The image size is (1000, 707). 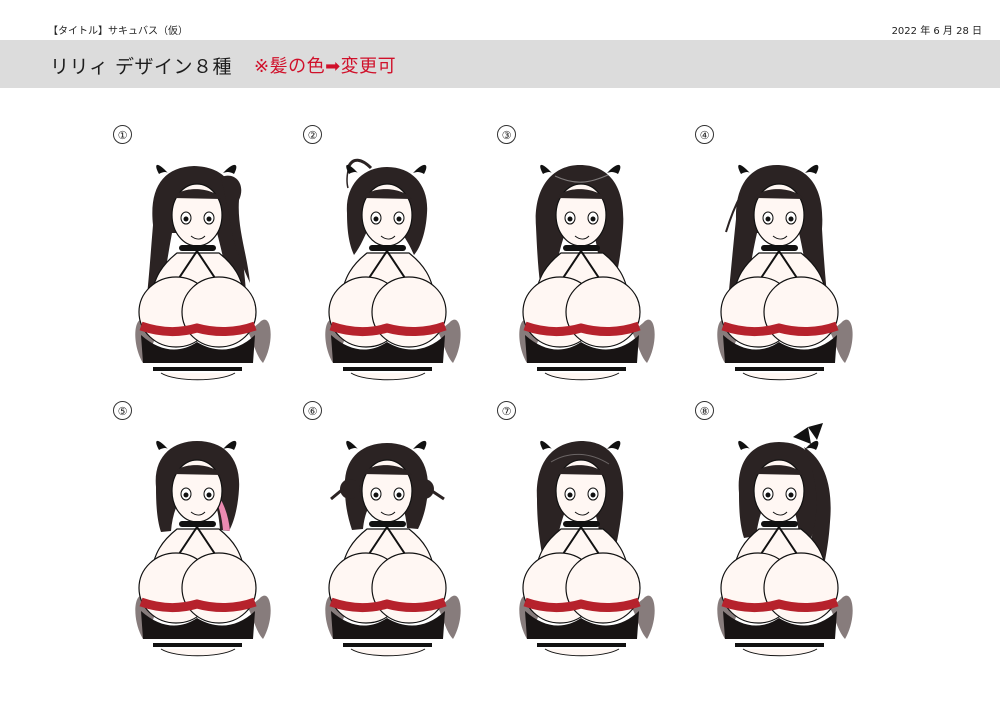 What do you see at coordinates (704, 410) in the screenshot?
I see `design-number: ⑧` at bounding box center [704, 410].